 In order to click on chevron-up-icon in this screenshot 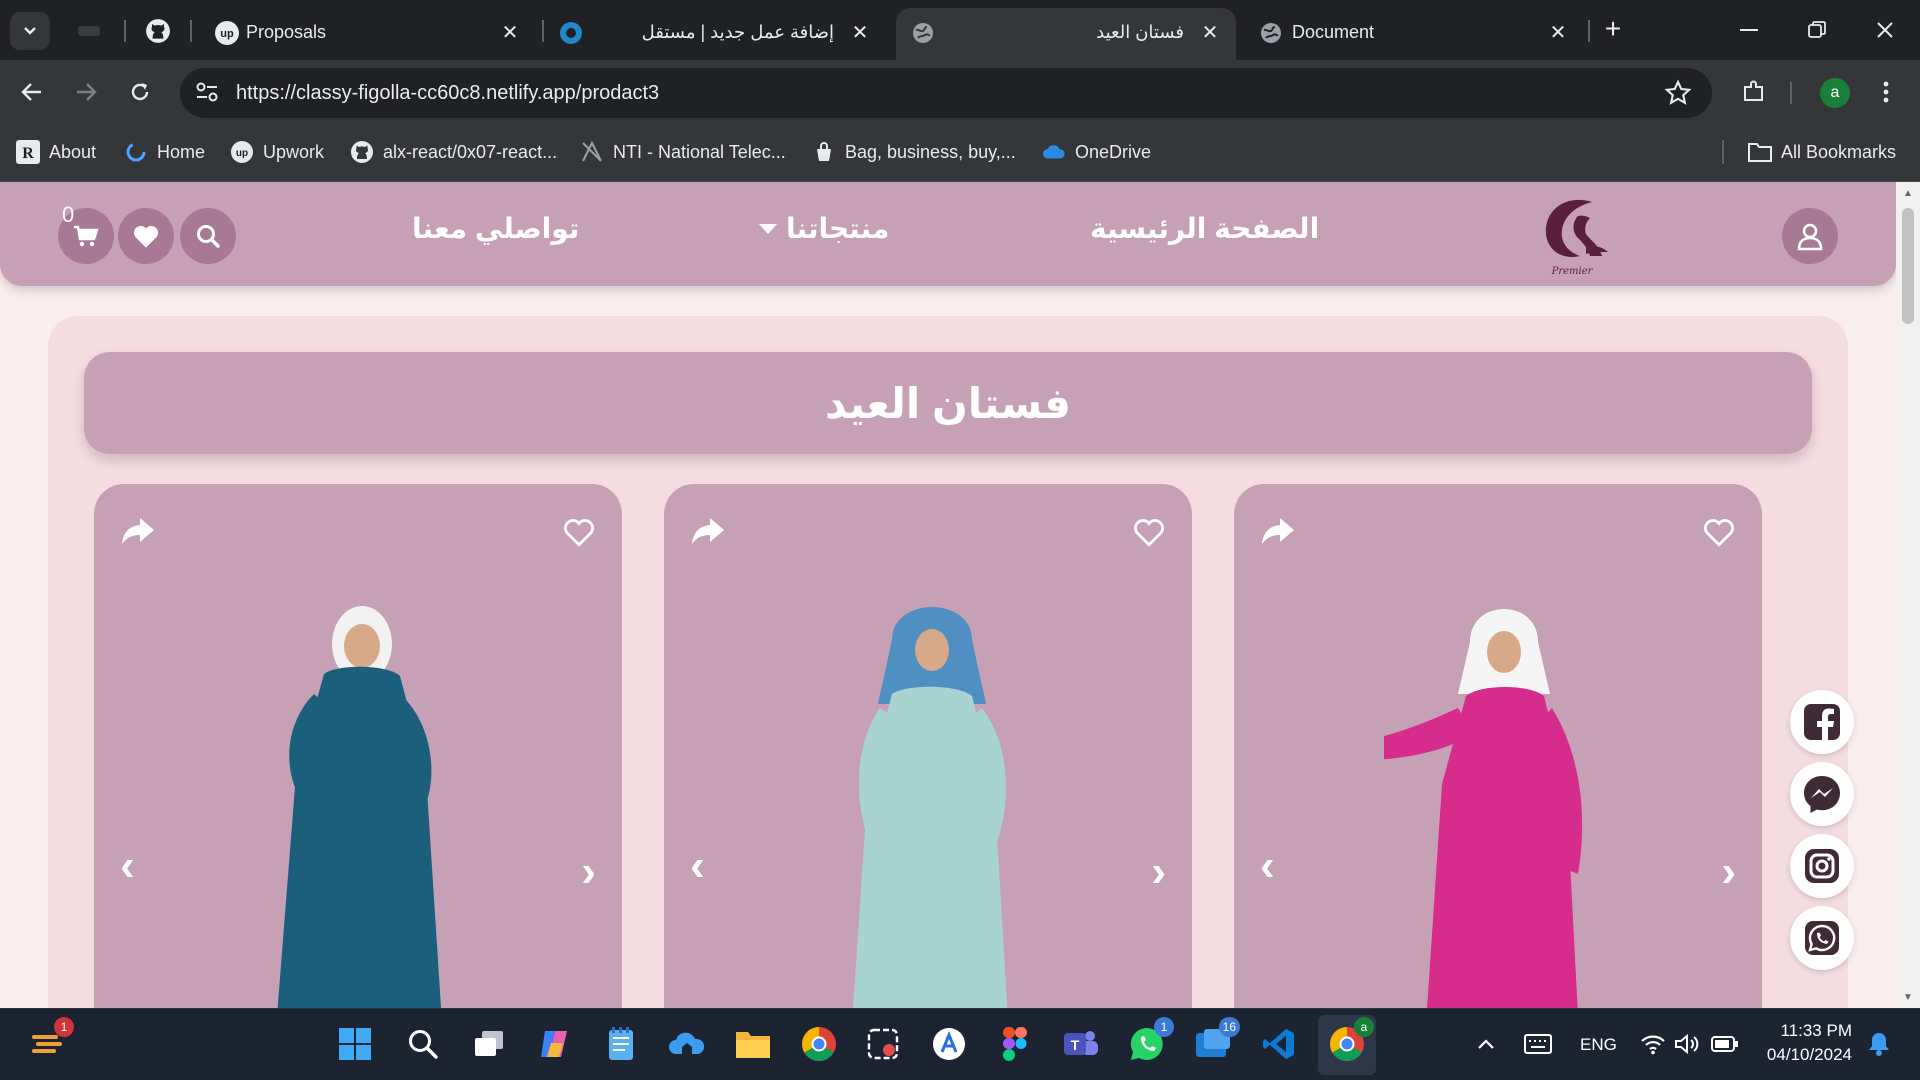, I will do `click(1486, 1044)`.